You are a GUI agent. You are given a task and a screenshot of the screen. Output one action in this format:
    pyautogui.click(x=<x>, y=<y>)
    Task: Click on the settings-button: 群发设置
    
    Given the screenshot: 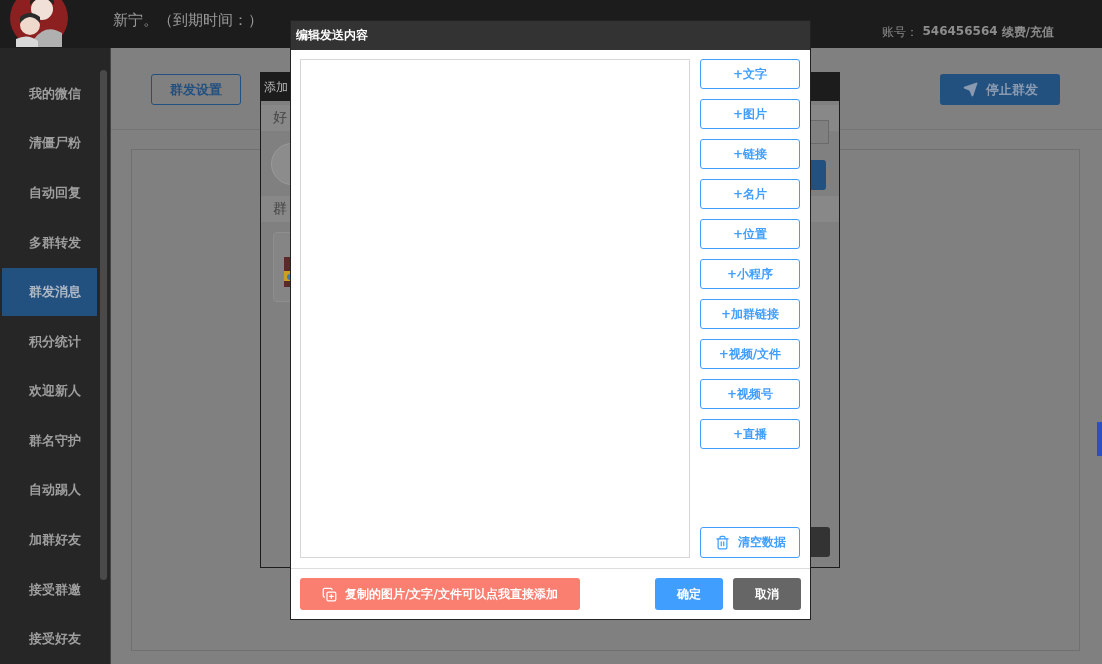 What is the action you would take?
    pyautogui.click(x=196, y=89)
    